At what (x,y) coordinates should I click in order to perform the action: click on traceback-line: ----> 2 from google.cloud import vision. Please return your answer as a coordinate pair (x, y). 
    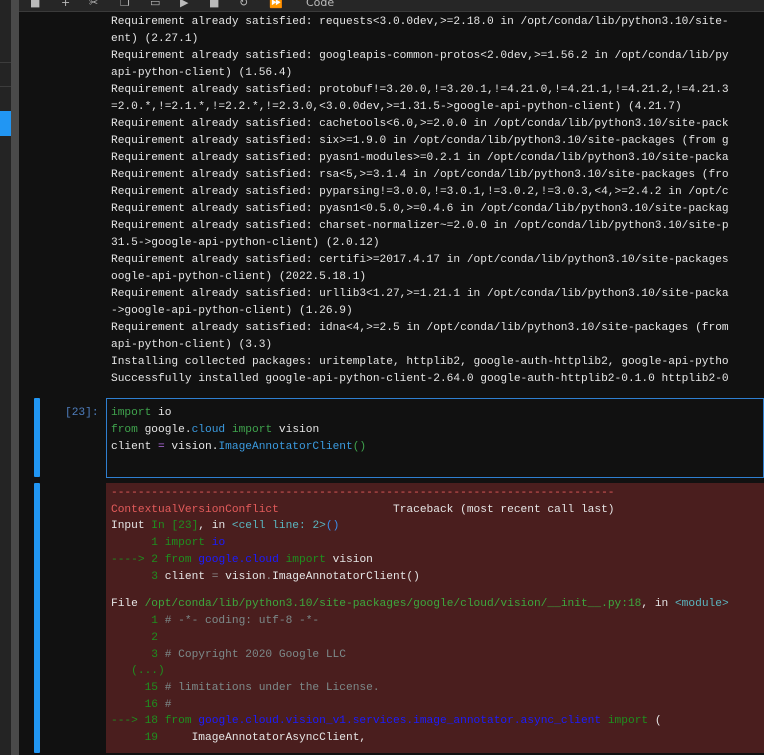
    Looking at the image, I should click on (420, 560).